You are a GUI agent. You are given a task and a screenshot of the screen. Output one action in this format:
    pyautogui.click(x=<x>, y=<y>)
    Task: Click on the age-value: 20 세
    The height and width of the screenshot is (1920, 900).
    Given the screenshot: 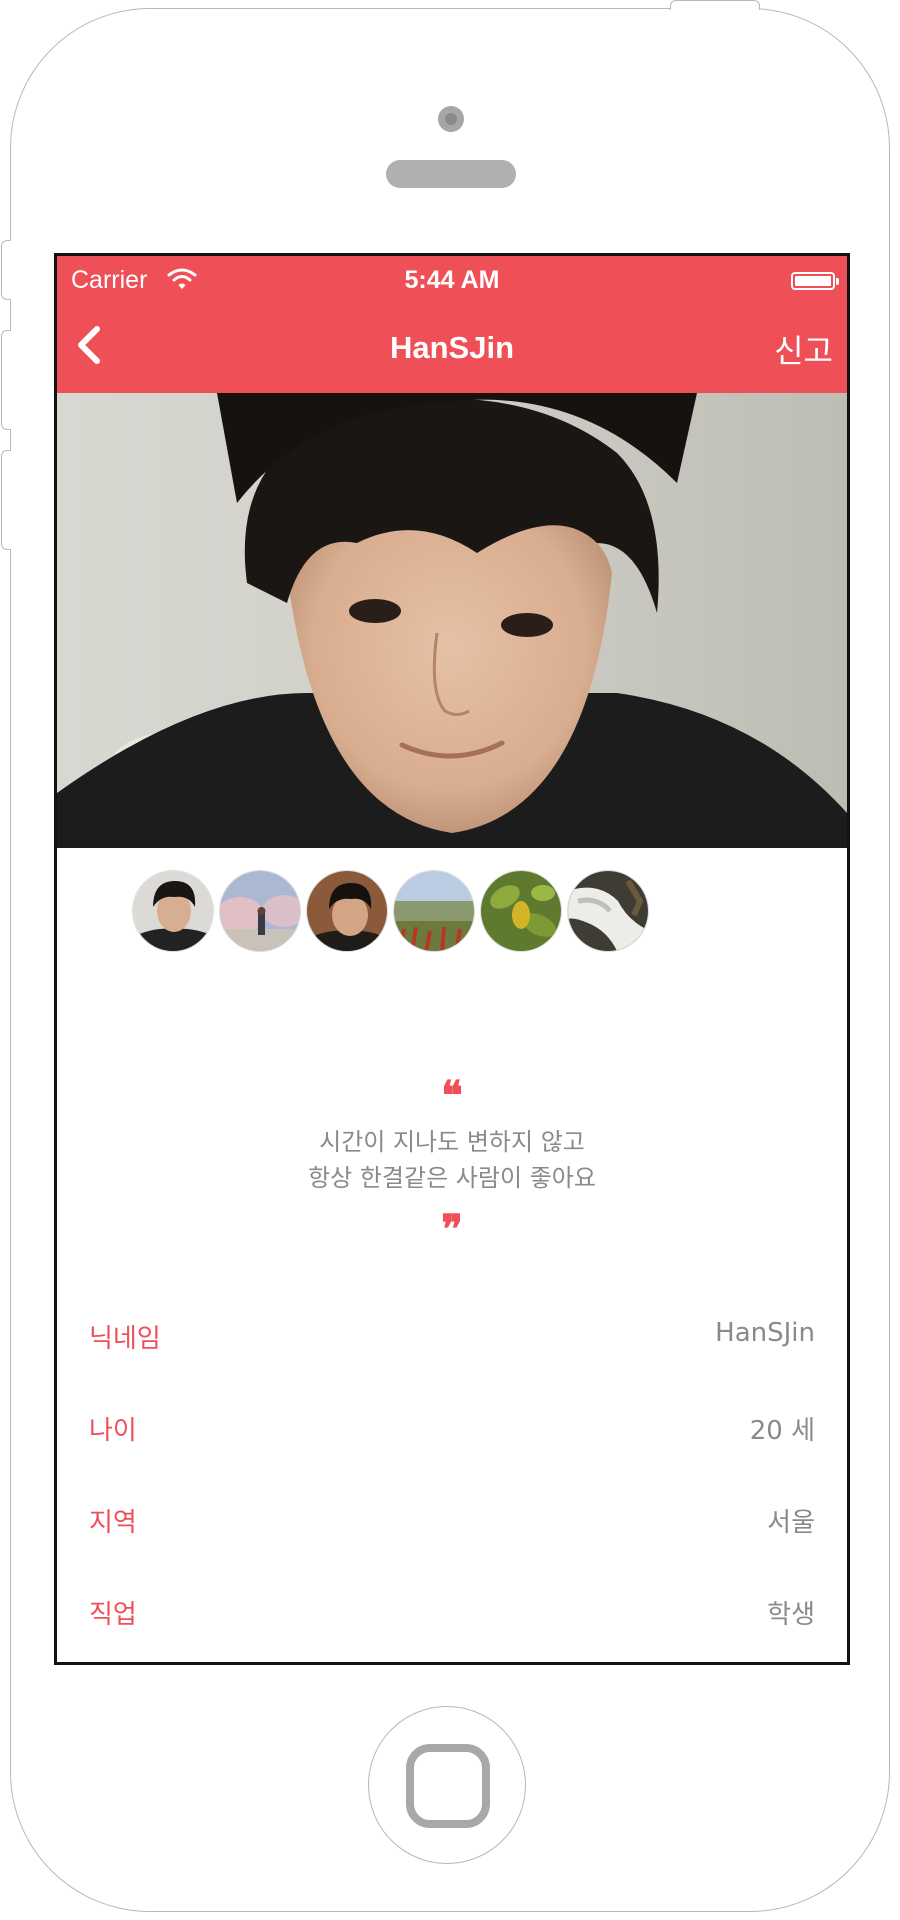 What is the action you would take?
    pyautogui.click(x=782, y=1431)
    